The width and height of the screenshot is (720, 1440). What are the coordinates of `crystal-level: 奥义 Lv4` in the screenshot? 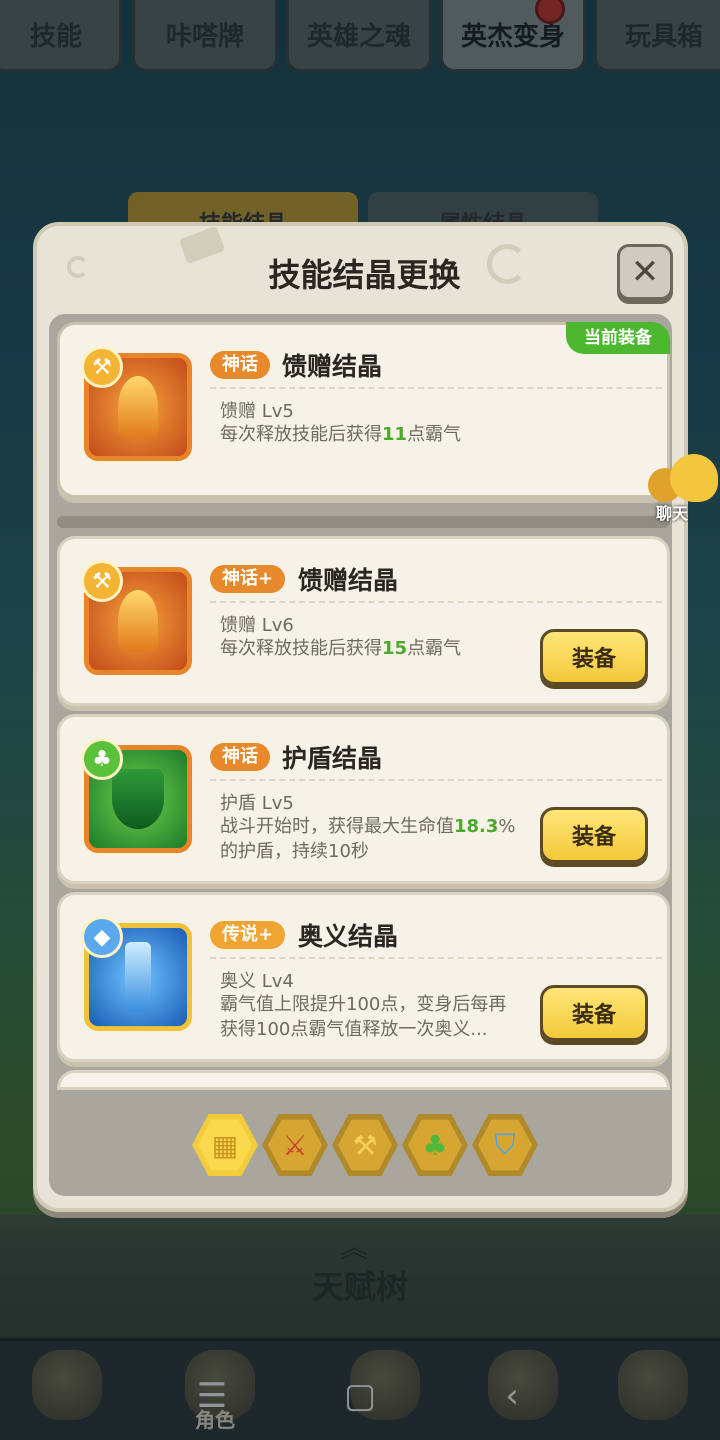 It's located at (257, 981).